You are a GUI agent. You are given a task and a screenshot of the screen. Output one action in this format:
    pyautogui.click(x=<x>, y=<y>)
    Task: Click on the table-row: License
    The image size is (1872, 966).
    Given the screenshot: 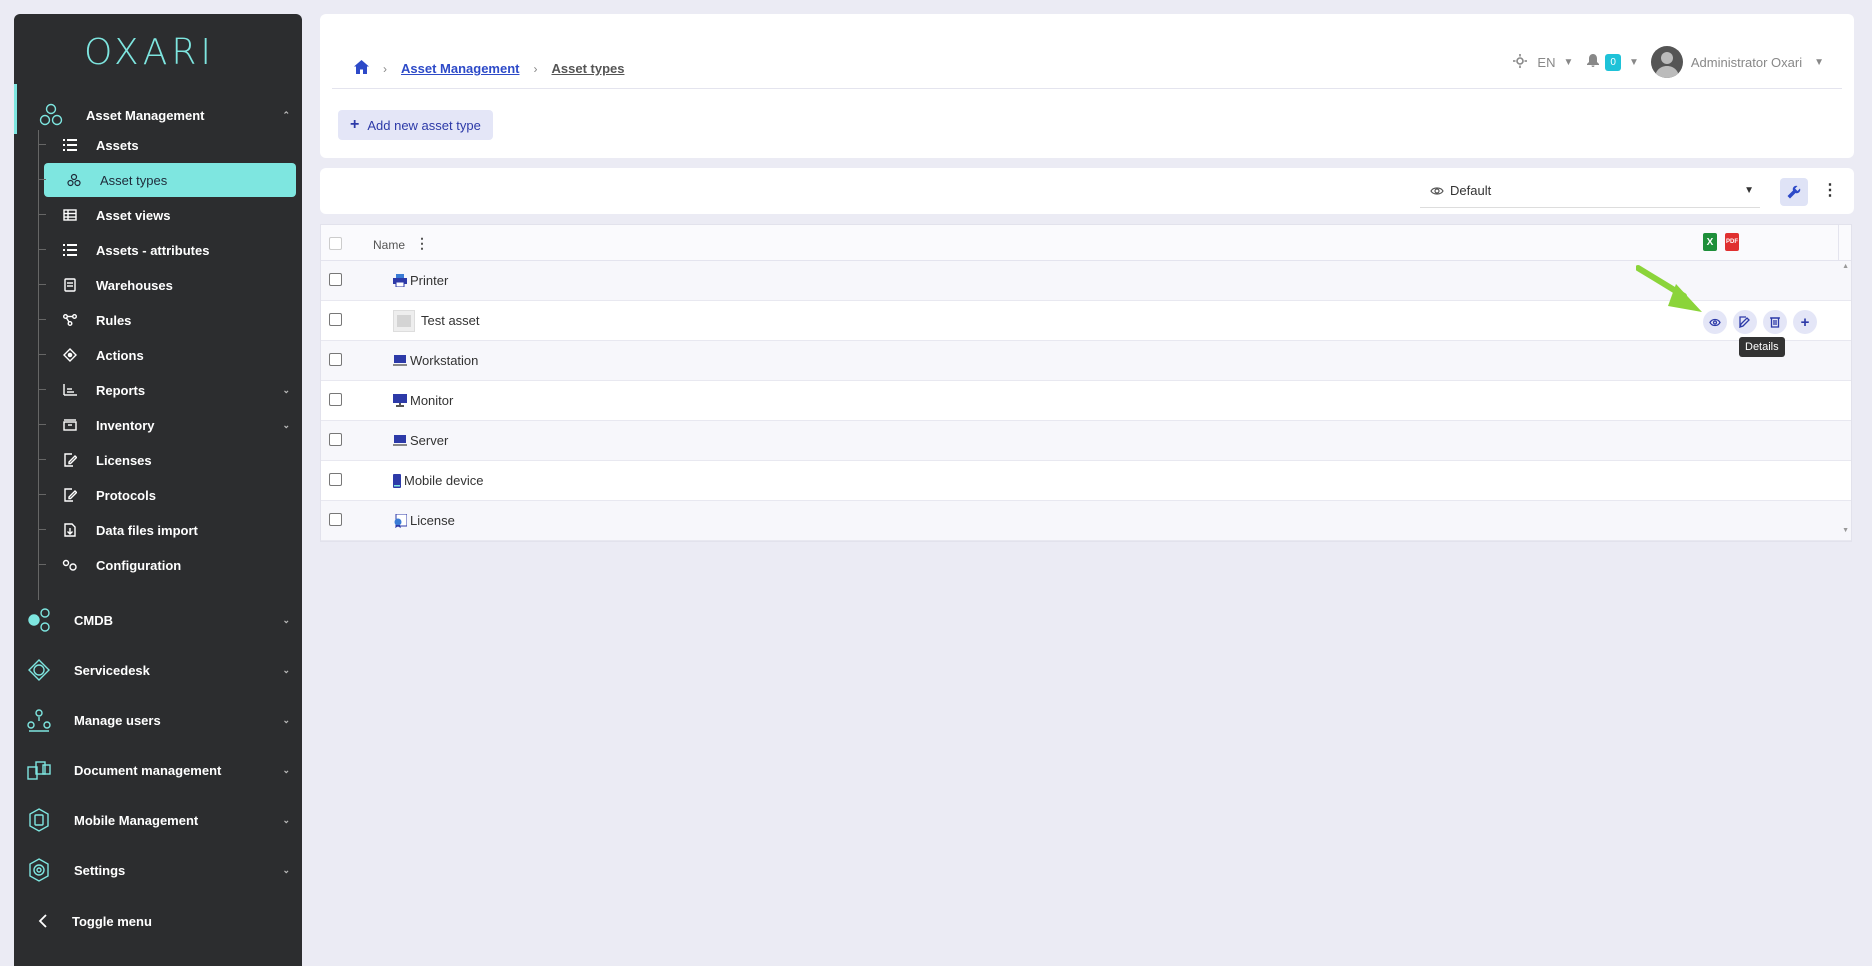 What is the action you would take?
    pyautogui.click(x=1086, y=521)
    